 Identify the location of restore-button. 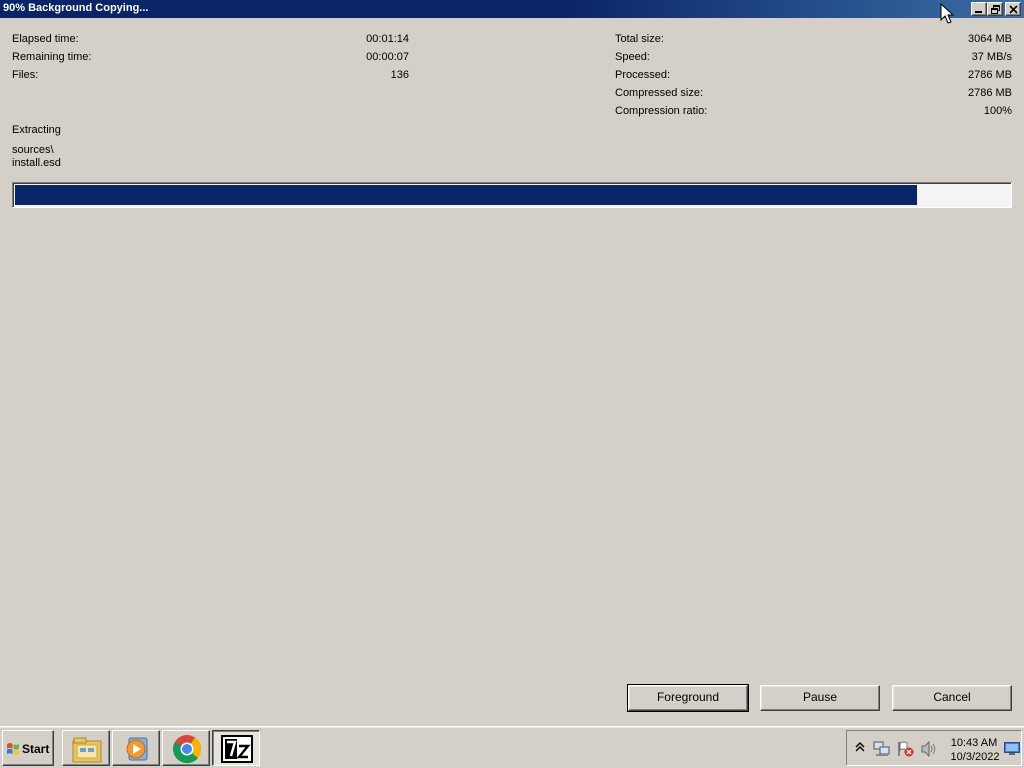
(995, 9).